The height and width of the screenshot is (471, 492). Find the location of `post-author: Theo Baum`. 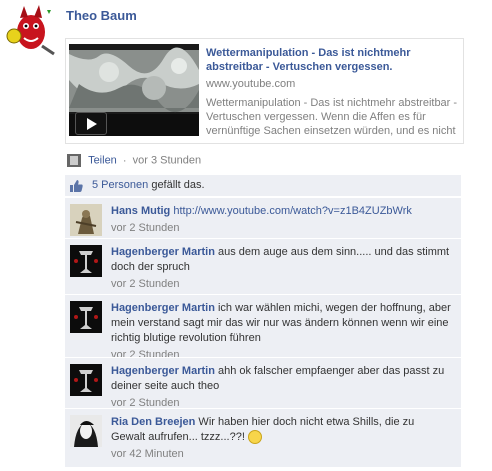

post-author: Theo Baum is located at coordinates (101, 15).